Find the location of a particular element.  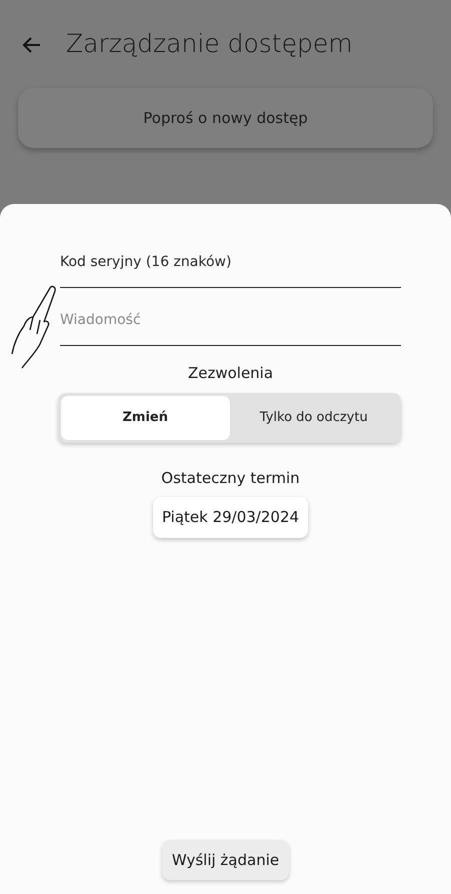

date-button: Piątek 29/03/2024 is located at coordinates (230, 517).